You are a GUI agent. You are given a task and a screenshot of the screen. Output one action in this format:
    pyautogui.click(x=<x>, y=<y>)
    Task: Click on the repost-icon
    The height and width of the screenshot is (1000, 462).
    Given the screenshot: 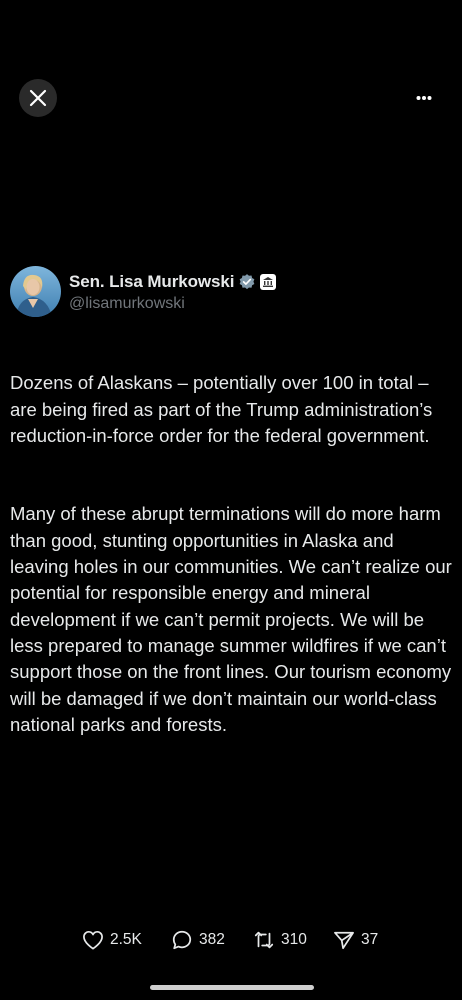 What is the action you would take?
    pyautogui.click(x=264, y=940)
    